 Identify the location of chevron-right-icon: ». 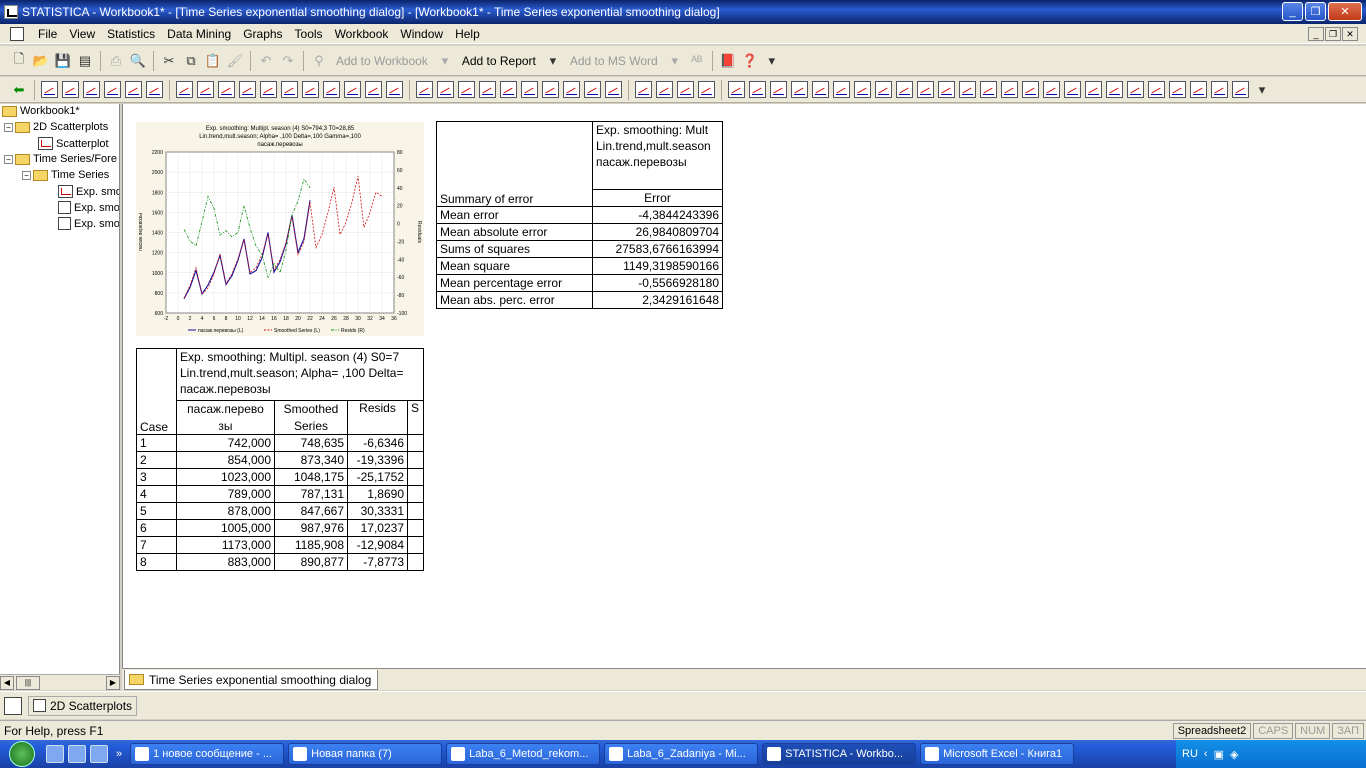
(119, 754).